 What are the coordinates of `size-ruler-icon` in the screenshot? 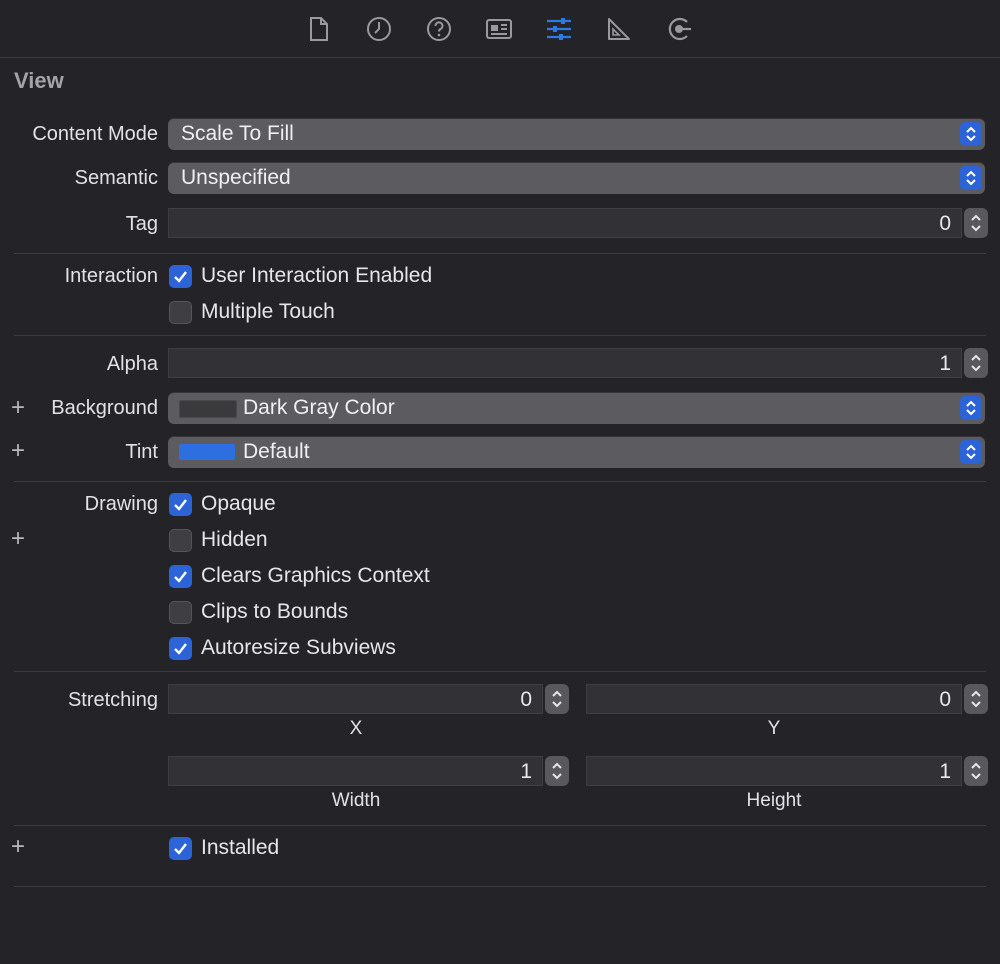 It's located at (619, 29).